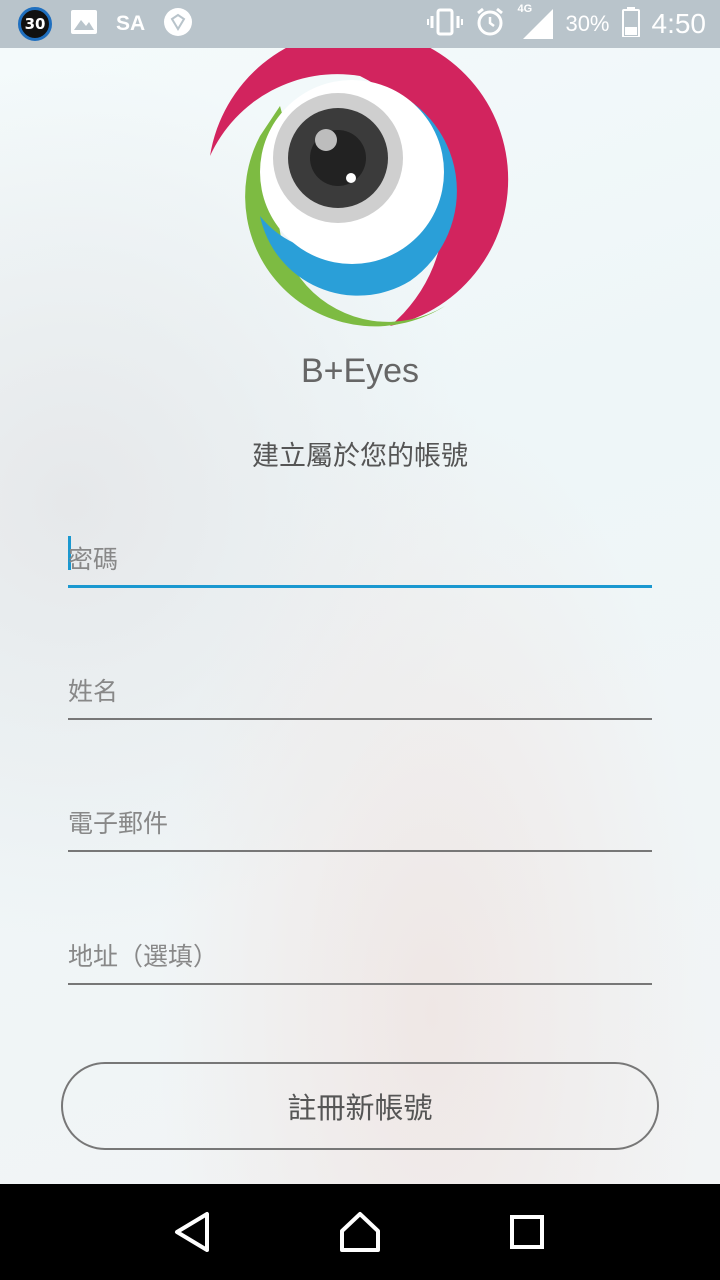 This screenshot has height=1280, width=720. What do you see at coordinates (360, 456) in the screenshot?
I see `page-subtitle: 建立屬於您的帳號` at bounding box center [360, 456].